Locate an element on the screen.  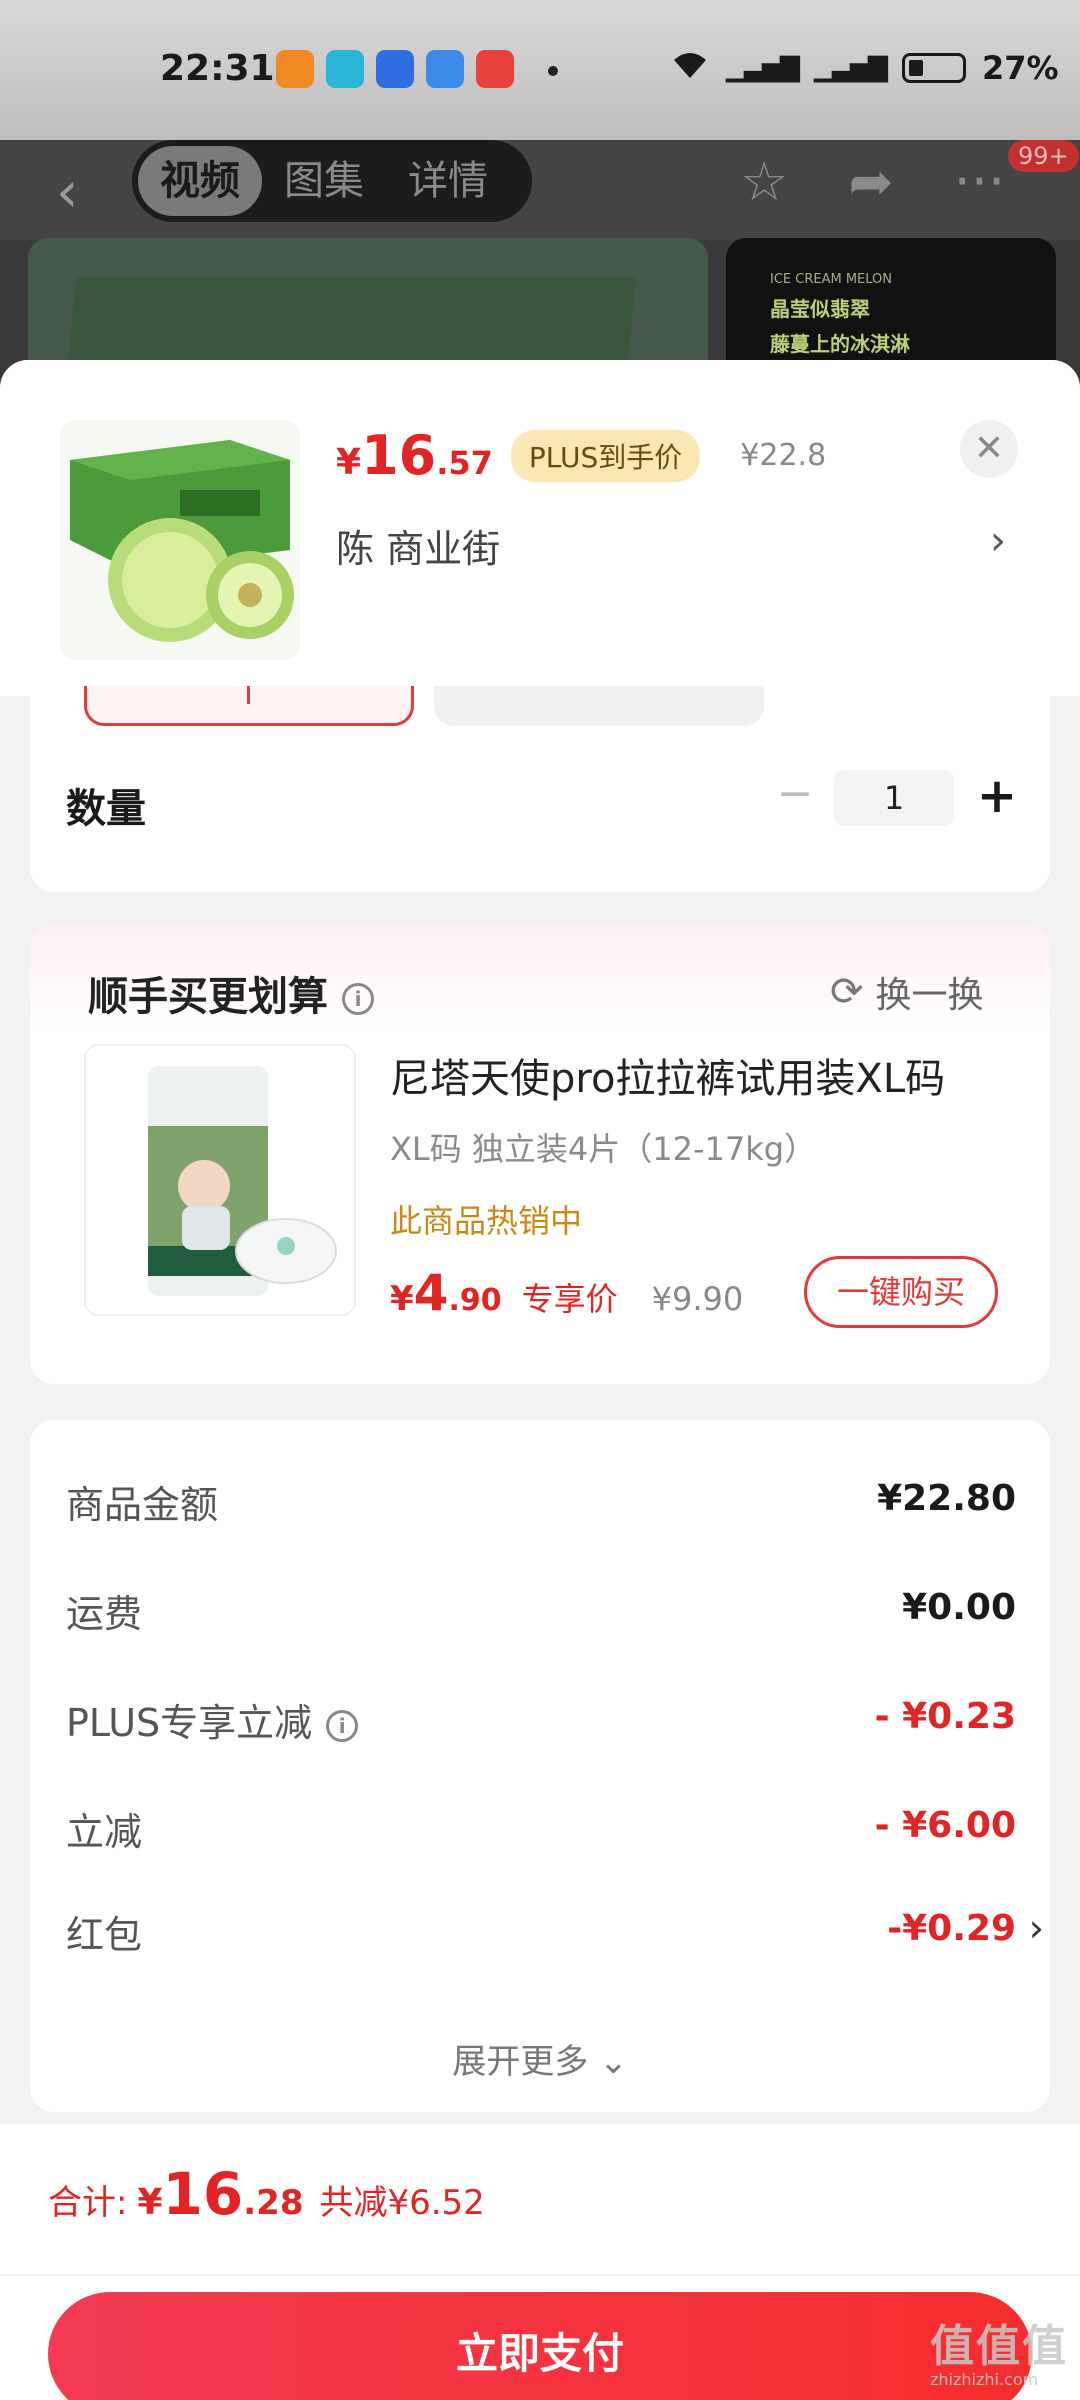
plus-price-tag: PLUS到手价 is located at coordinates (605, 455).